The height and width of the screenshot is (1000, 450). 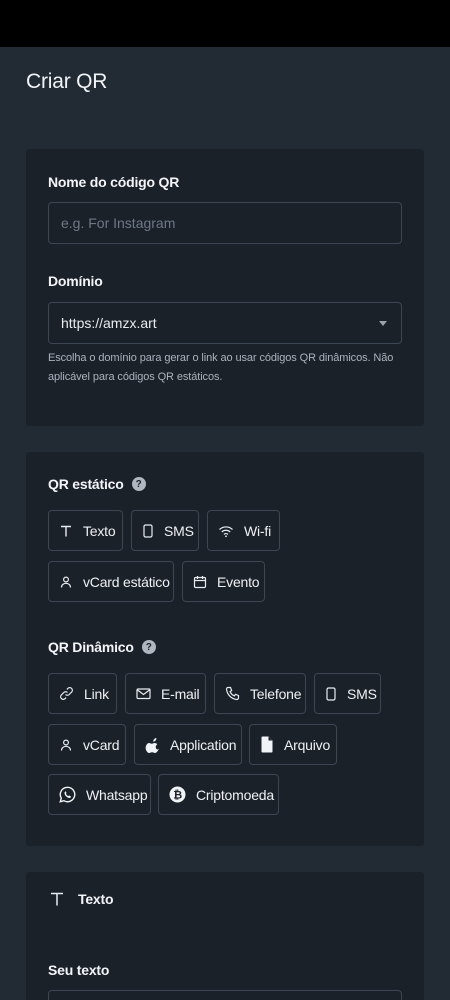 I want to click on qr-name-placeholder: e.g. For Instagram, so click(x=118, y=223).